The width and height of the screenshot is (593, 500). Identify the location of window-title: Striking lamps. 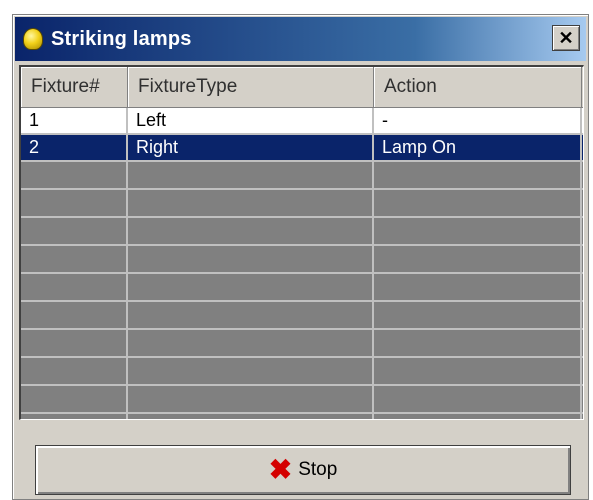
(121, 38).